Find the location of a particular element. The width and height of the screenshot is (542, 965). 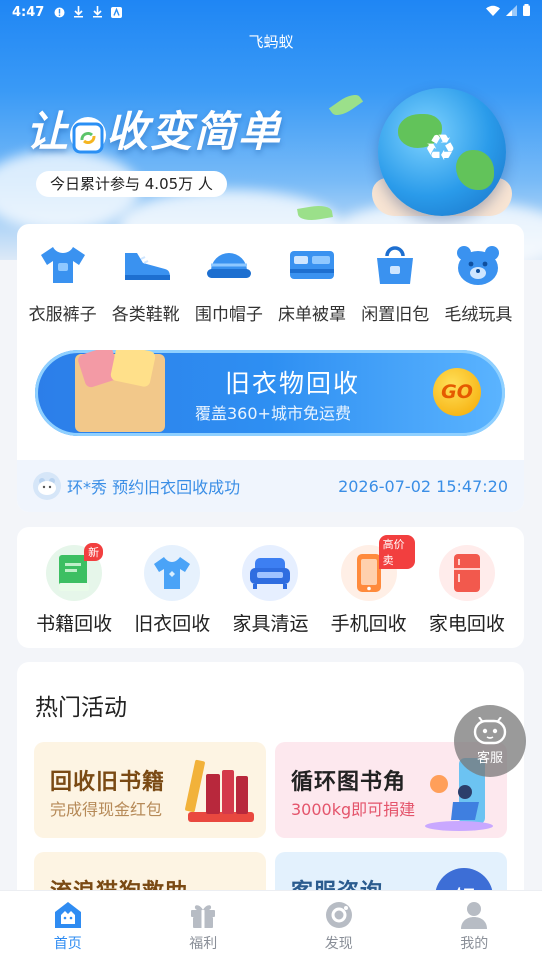

category-clothes: 衣服裤子 is located at coordinates (63, 283).